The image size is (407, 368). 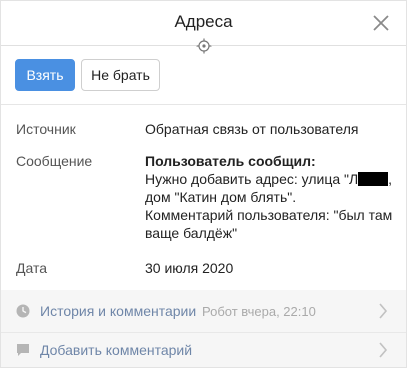 What do you see at coordinates (23, 350) in the screenshot?
I see `comment-icon` at bounding box center [23, 350].